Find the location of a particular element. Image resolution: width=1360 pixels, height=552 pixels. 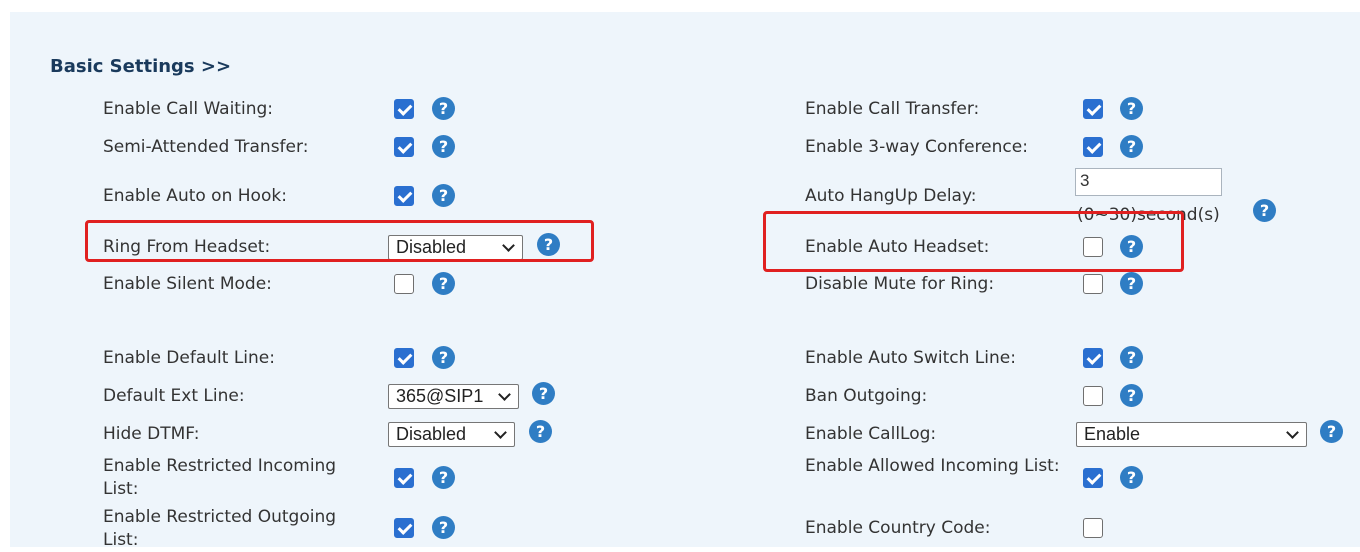

silent-mode-checkbox is located at coordinates (404, 284).